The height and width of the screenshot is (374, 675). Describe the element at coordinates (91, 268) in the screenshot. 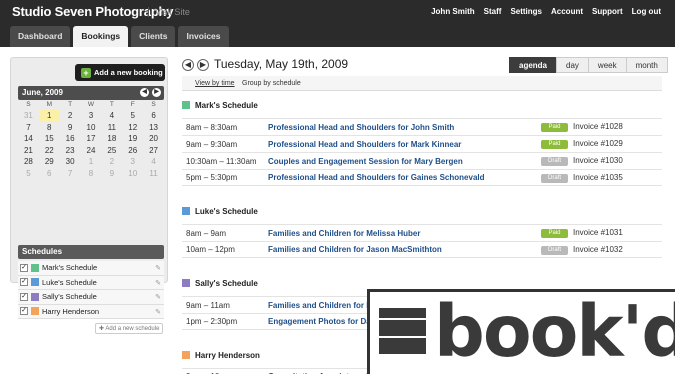

I see `schedule-item: ✓ Mark's Schedule ✎` at that location.